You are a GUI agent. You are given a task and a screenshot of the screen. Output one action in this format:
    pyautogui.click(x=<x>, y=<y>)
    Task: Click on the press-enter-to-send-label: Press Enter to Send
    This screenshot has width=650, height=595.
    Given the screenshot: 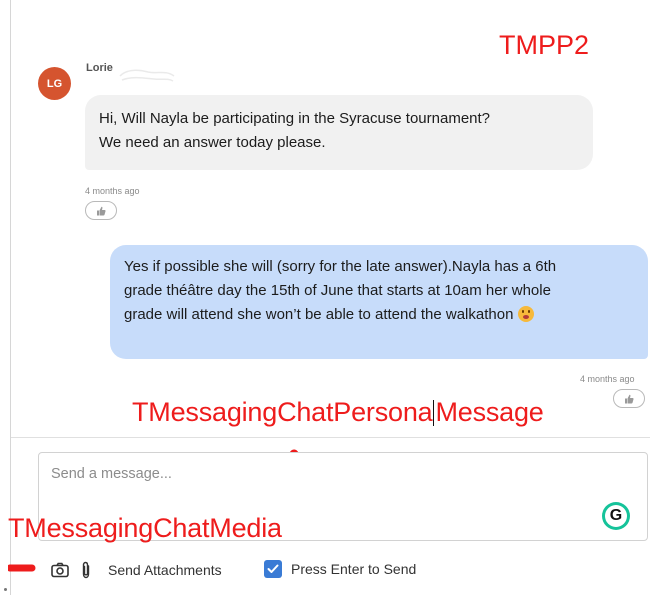 What is the action you would take?
    pyautogui.click(x=354, y=569)
    